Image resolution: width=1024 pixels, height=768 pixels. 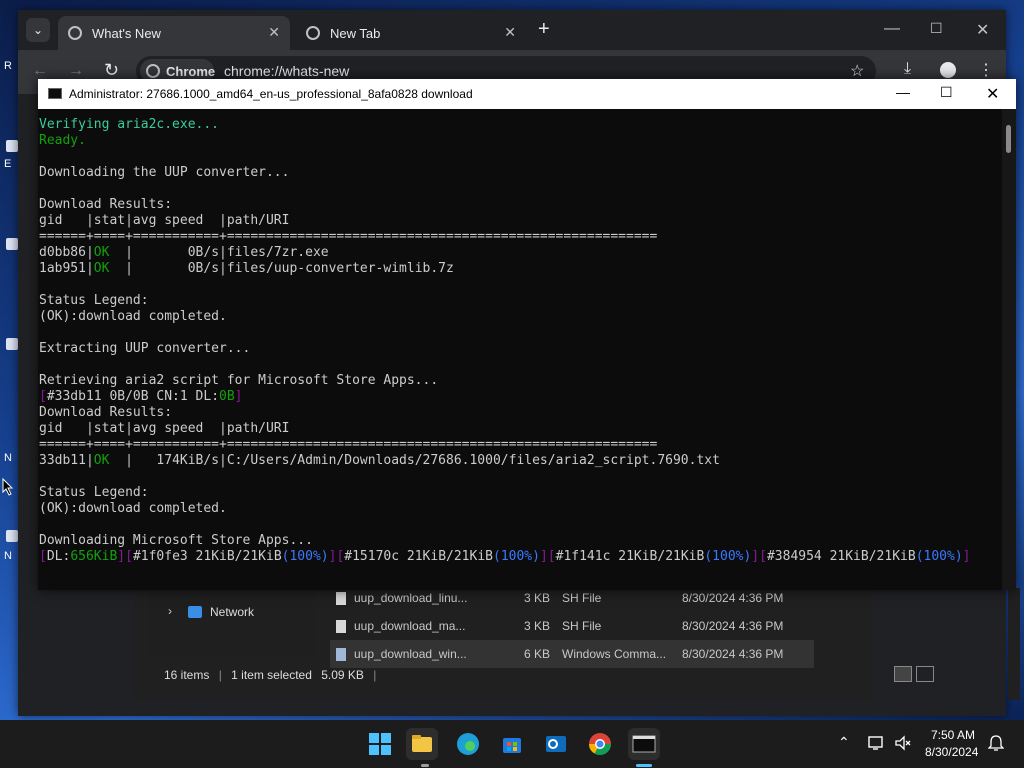 I want to click on scrollbar-thumb, so click(x=1008, y=139).